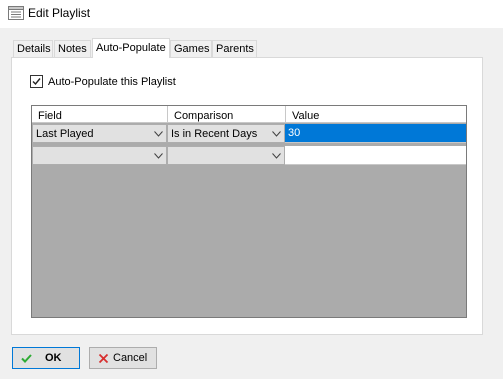 Image resolution: width=503 pixels, height=379 pixels. What do you see at coordinates (100, 114) in the screenshot?
I see `column-header-field: Field` at bounding box center [100, 114].